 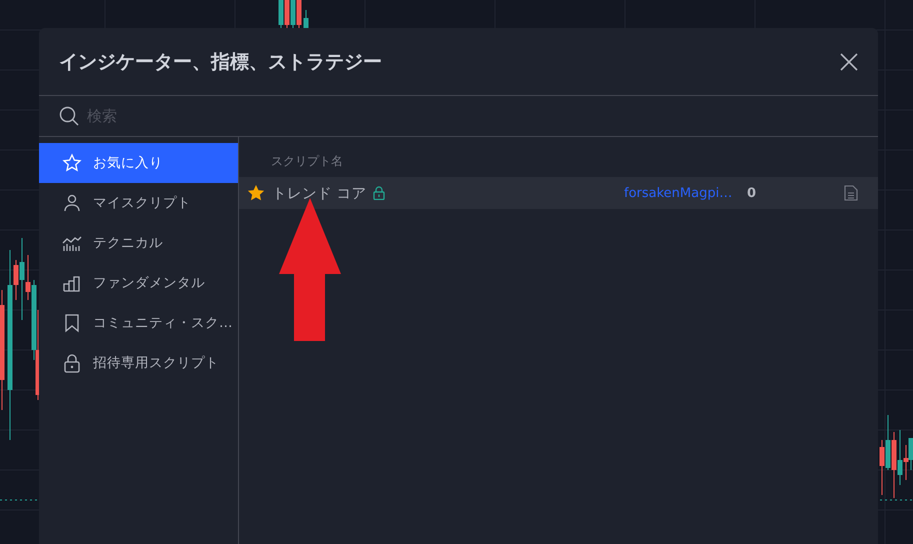 What do you see at coordinates (69, 116) in the screenshot?
I see `search-icon` at bounding box center [69, 116].